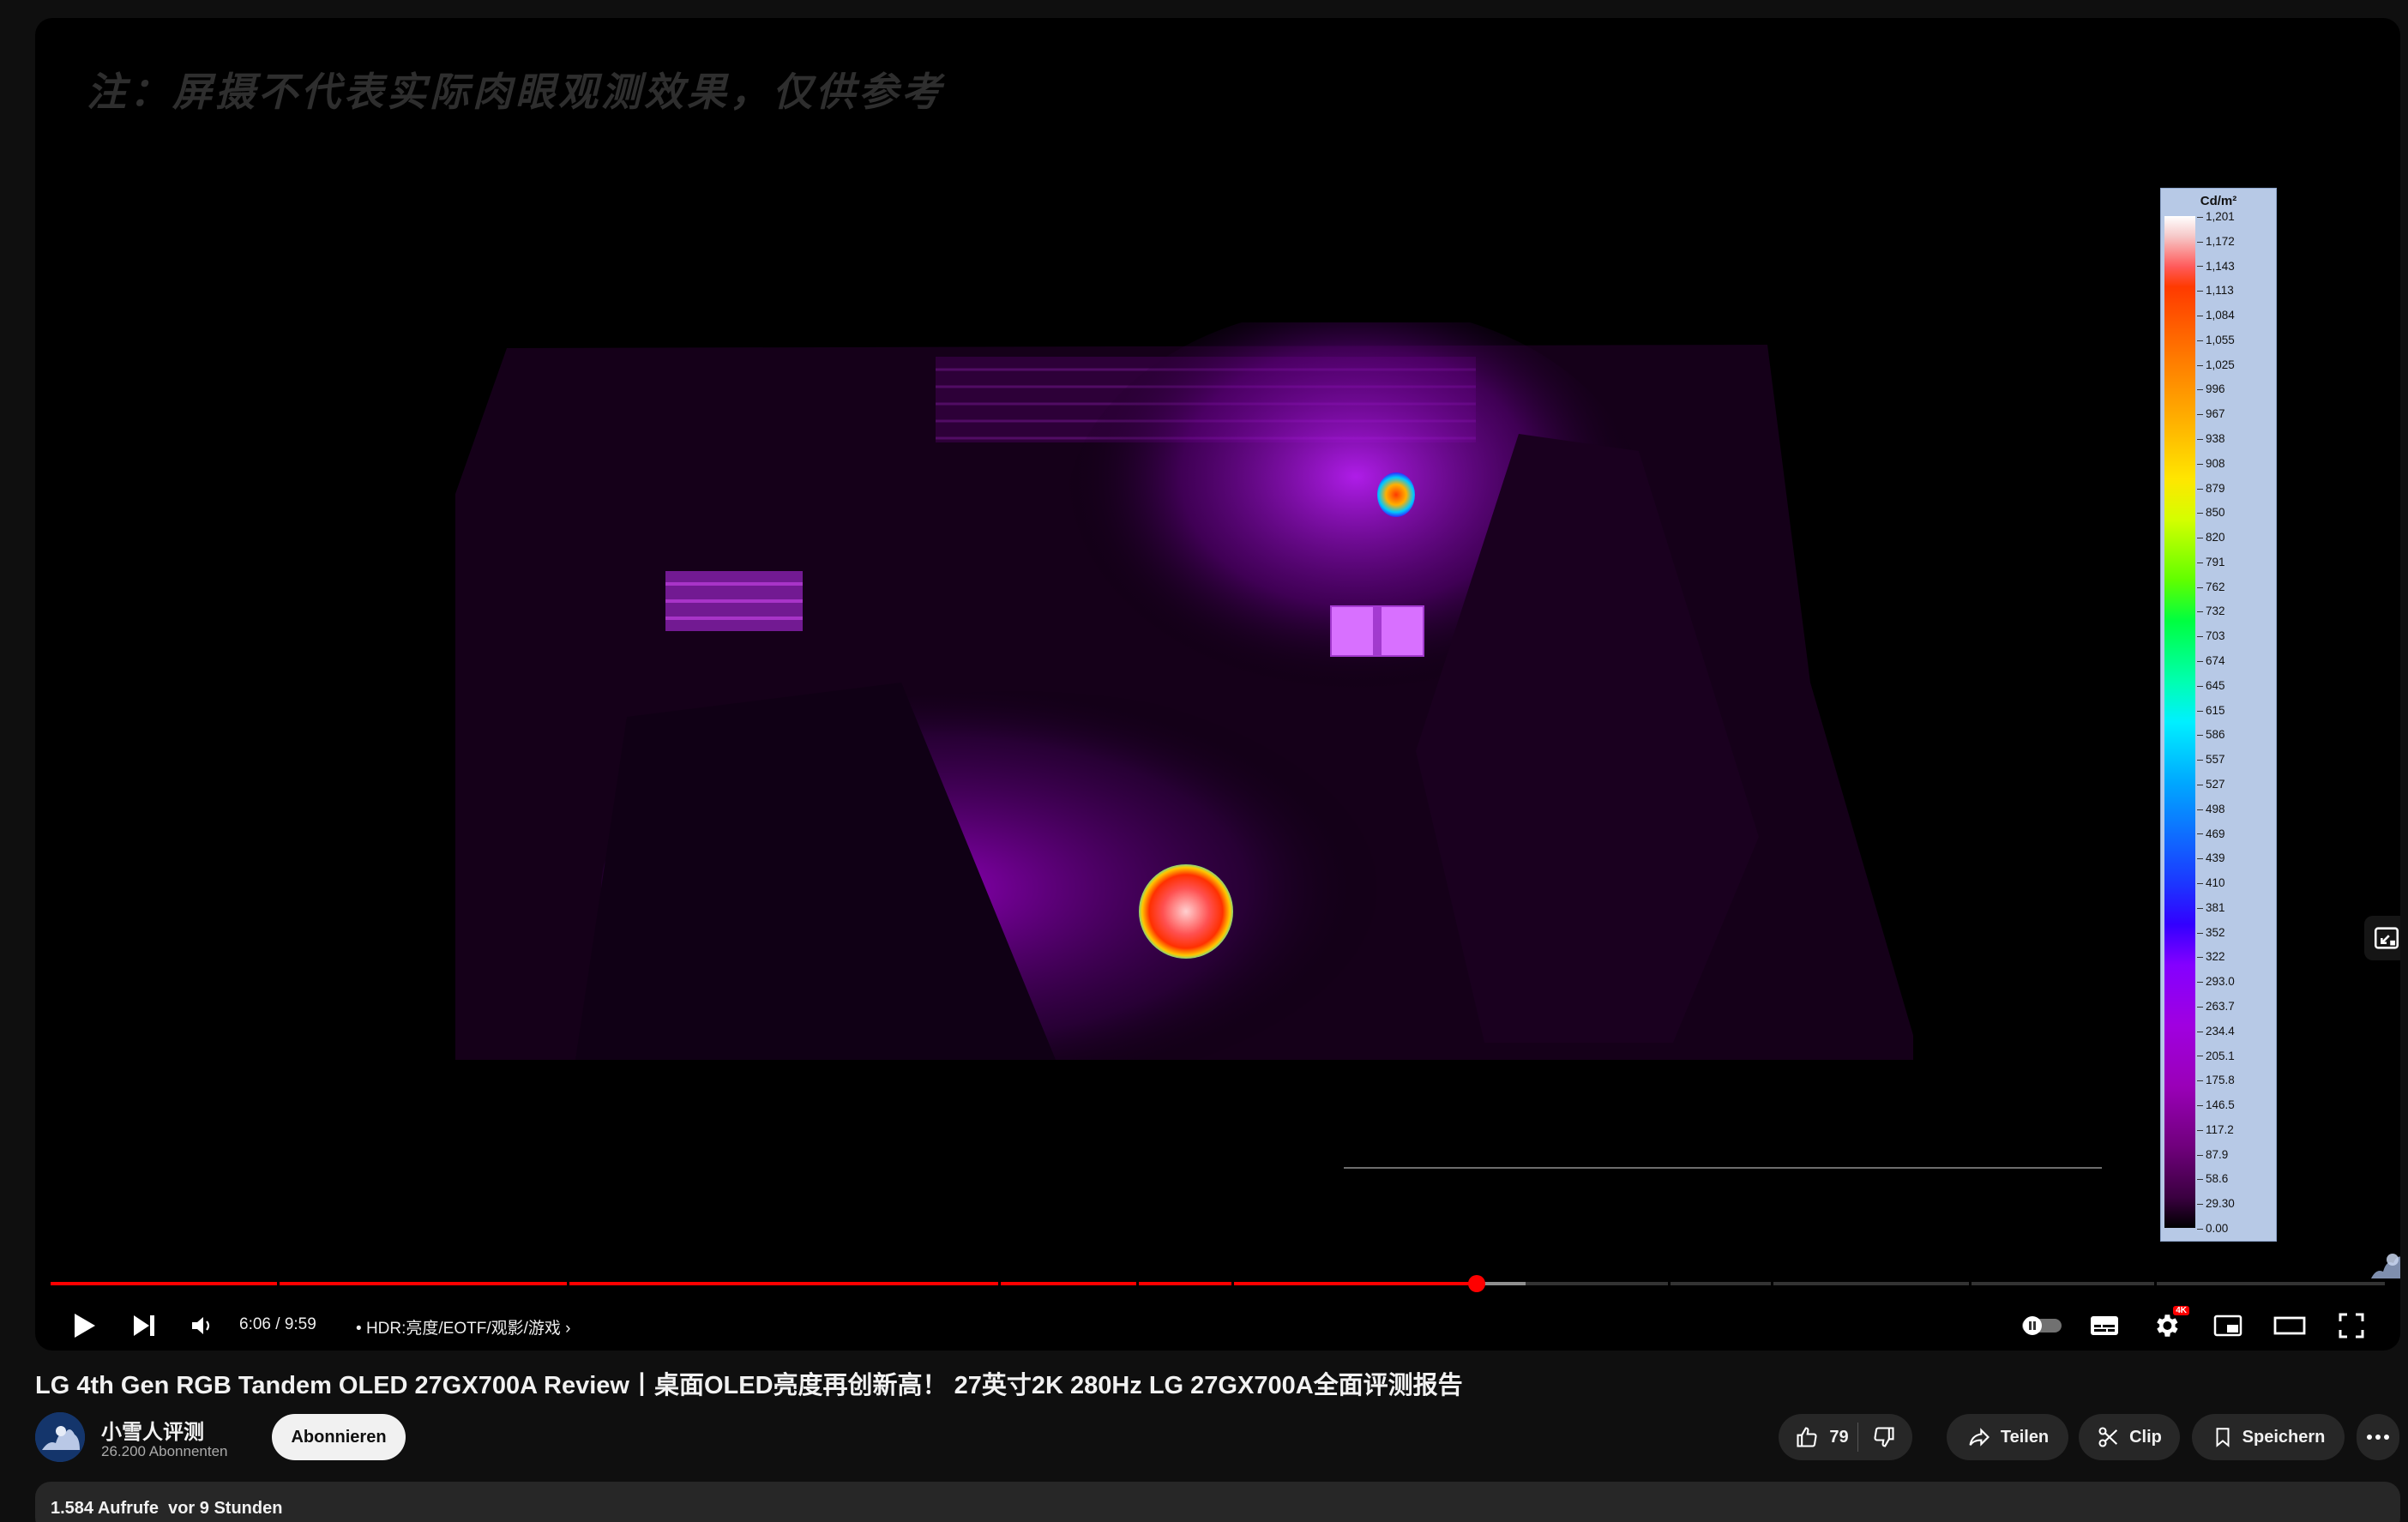 The width and height of the screenshot is (2408, 1522). I want to click on fullscreen-icon, so click(2351, 1326).